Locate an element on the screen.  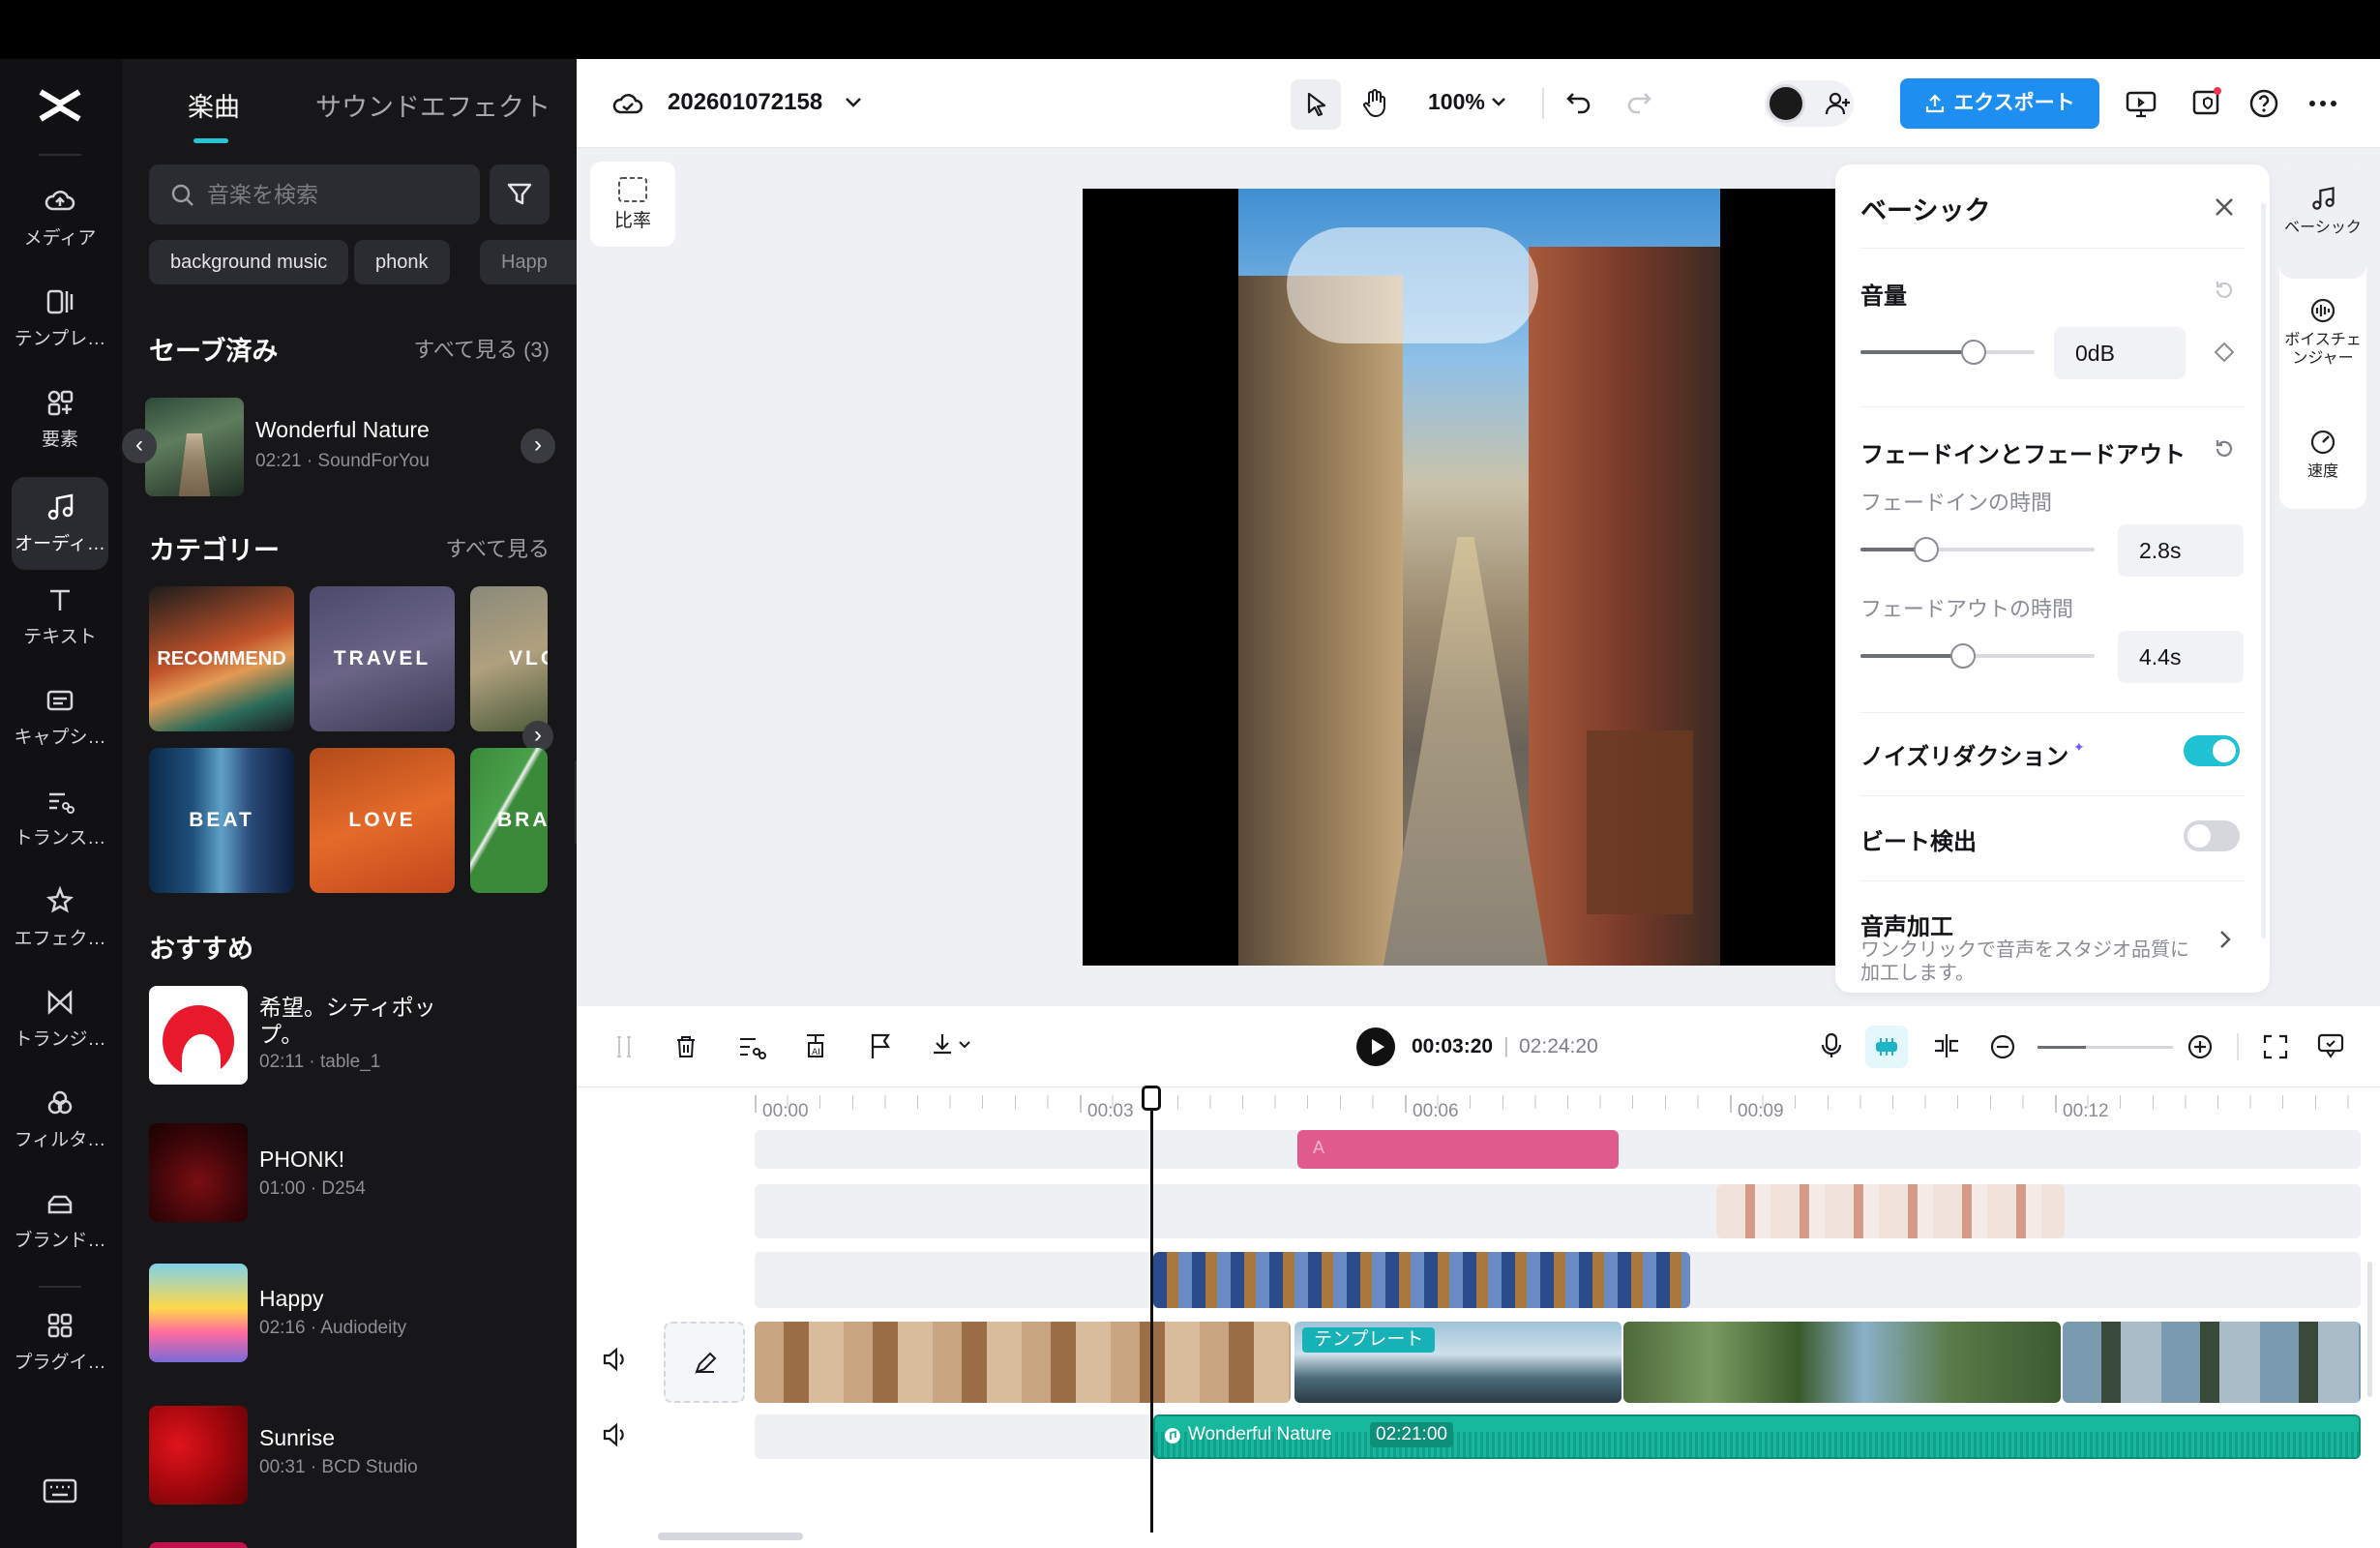
category-beat: BEAT is located at coordinates (222, 820).